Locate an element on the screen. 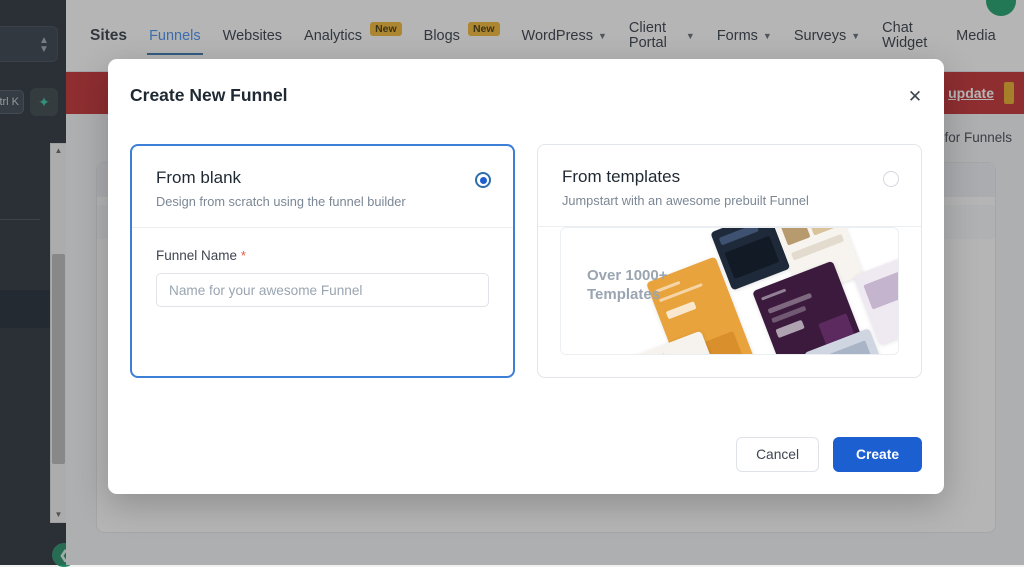 This screenshot has width=1024, height=567. radio-from-templates is located at coordinates (891, 179).